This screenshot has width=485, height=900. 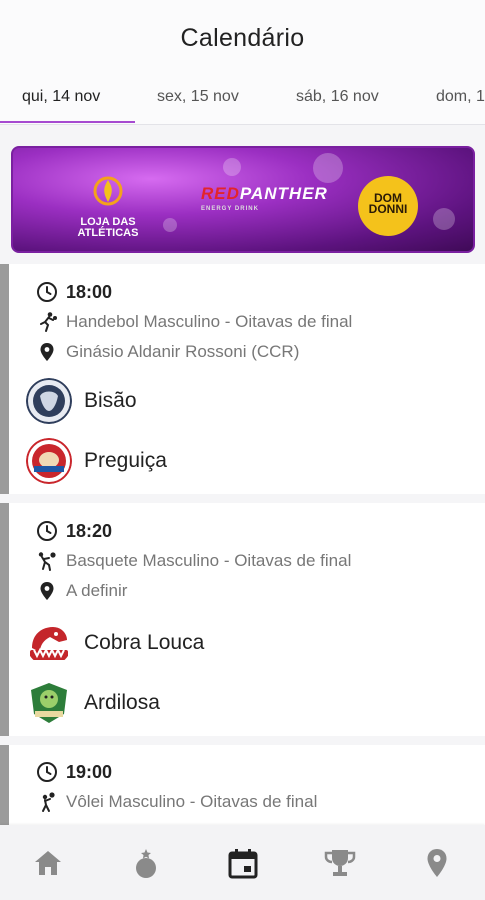 What do you see at coordinates (97, 590) in the screenshot?
I see `match-venue: A definir` at bounding box center [97, 590].